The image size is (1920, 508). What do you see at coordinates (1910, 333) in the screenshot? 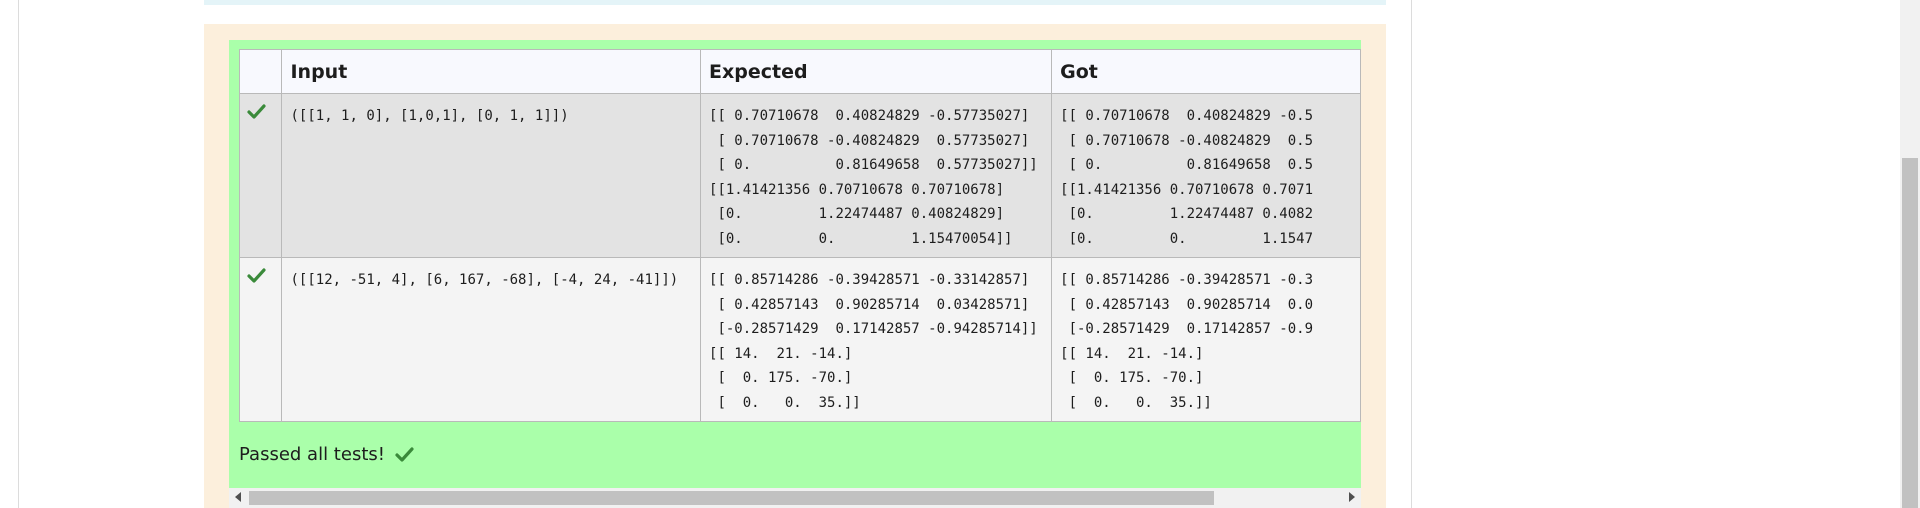
I see `vertical-scroll-thumb` at bounding box center [1910, 333].